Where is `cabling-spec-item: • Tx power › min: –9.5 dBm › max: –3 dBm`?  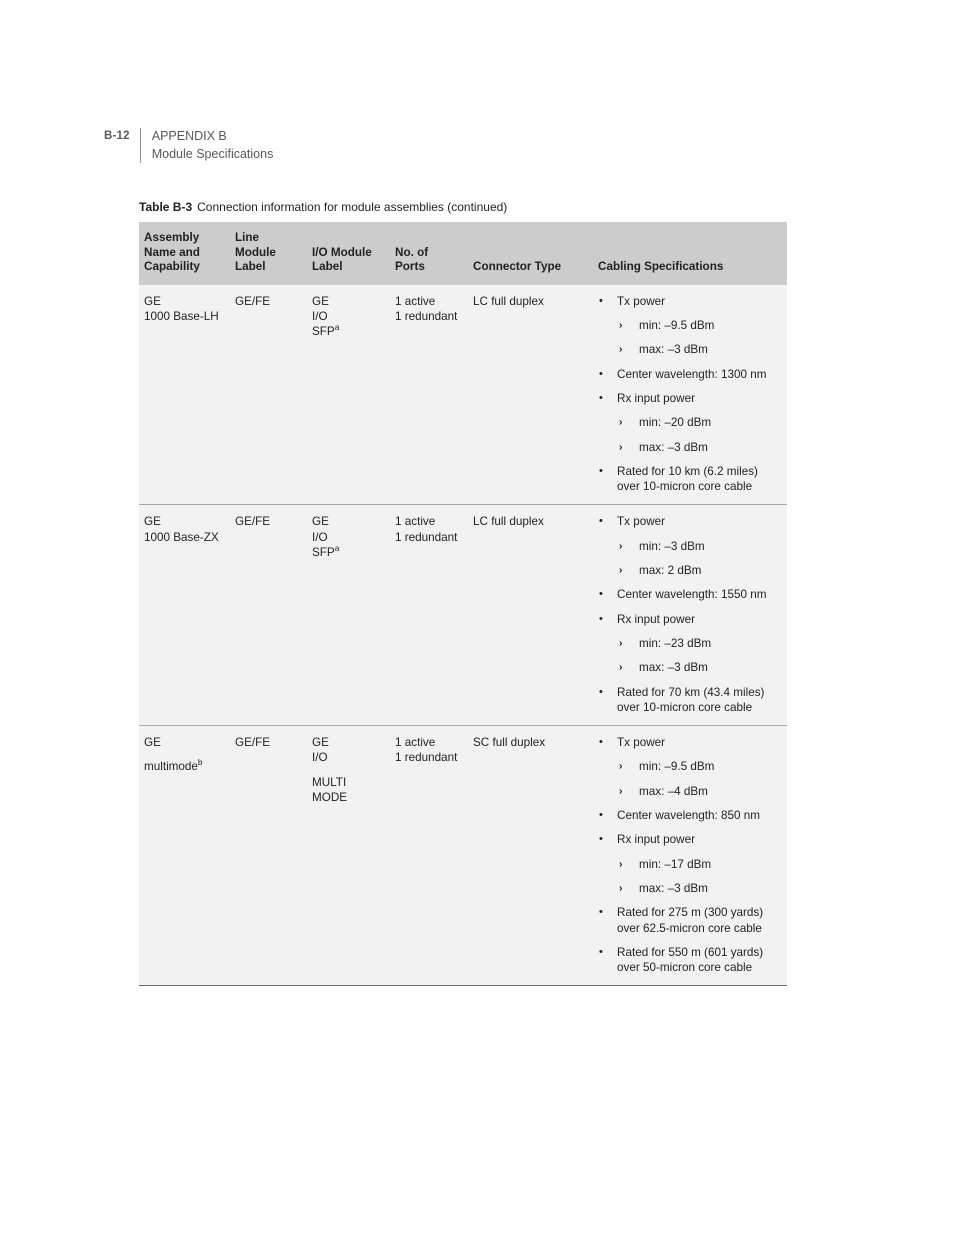
cabling-spec-item: • Tx power › min: –9.5 dBm › max: –3 dBm is located at coordinates (688, 326).